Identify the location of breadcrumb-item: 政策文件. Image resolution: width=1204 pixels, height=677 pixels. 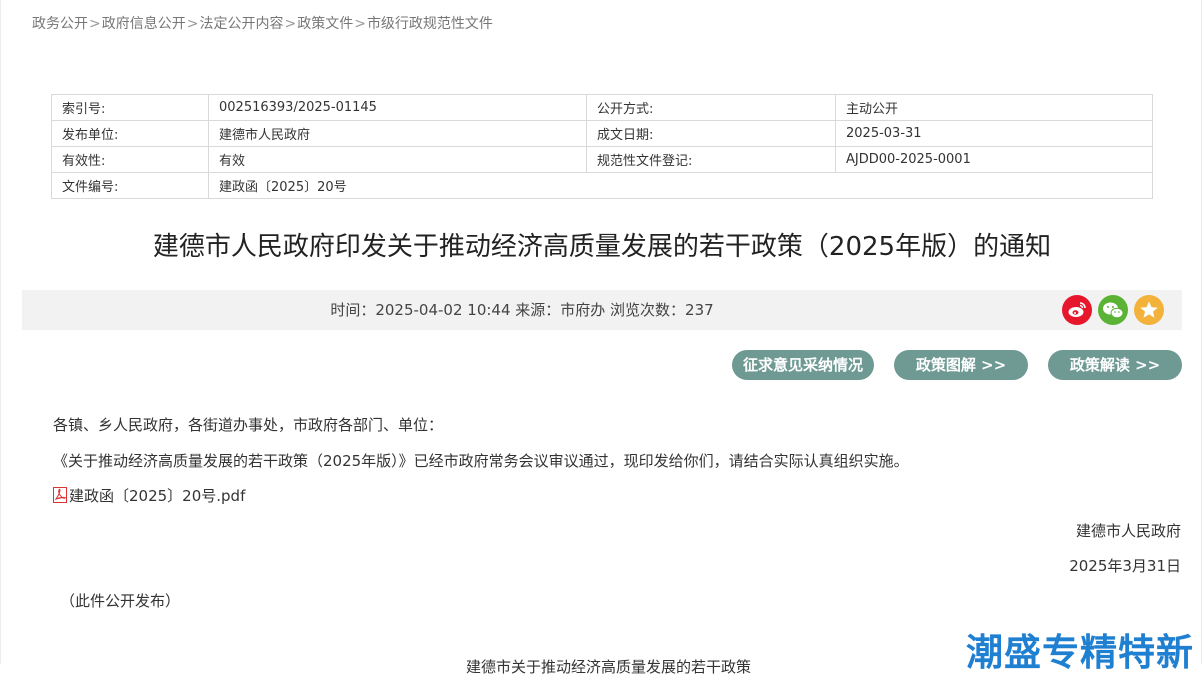
(325, 24).